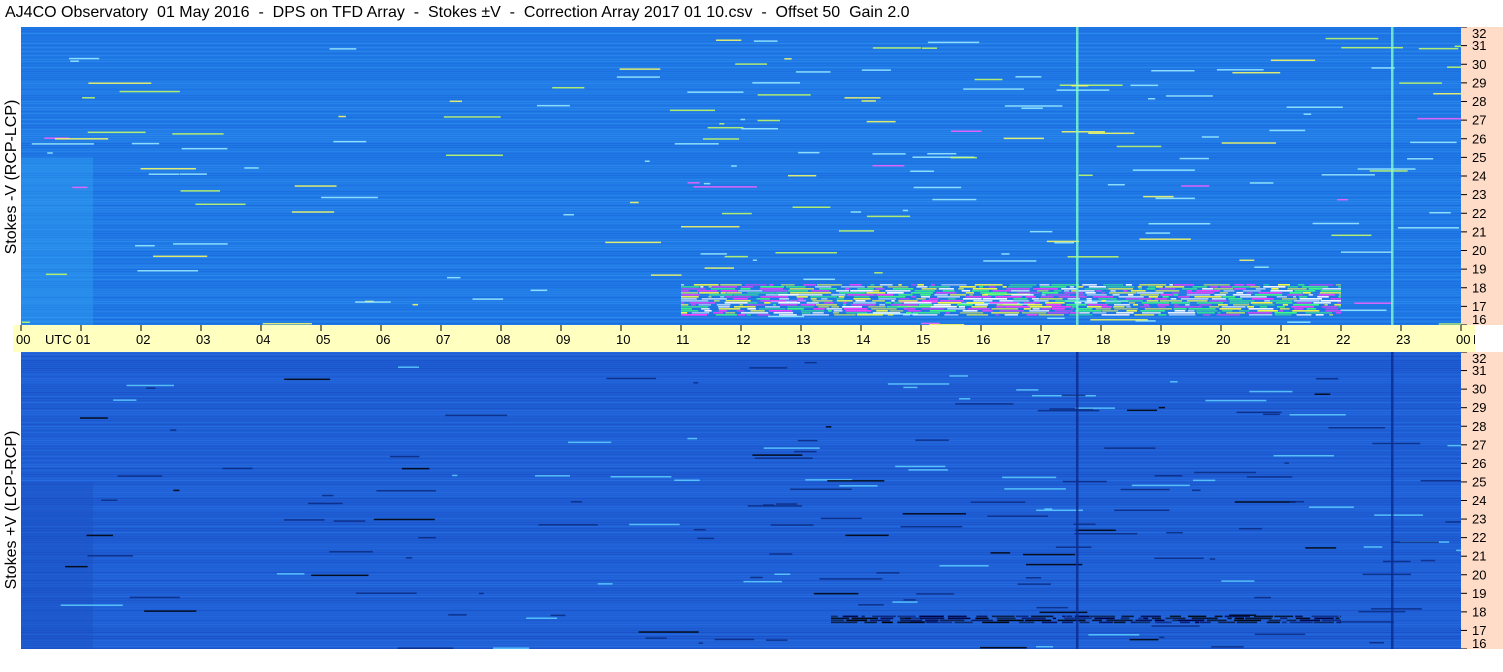 The height and width of the screenshot is (672, 1503). What do you see at coordinates (323, 339) in the screenshot?
I see `time-tick-label: 05` at bounding box center [323, 339].